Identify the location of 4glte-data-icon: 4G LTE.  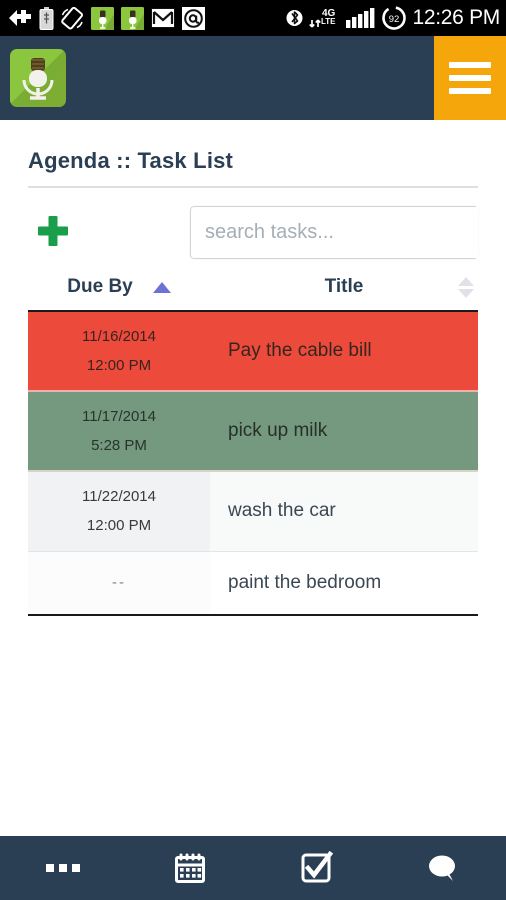
(322, 18).